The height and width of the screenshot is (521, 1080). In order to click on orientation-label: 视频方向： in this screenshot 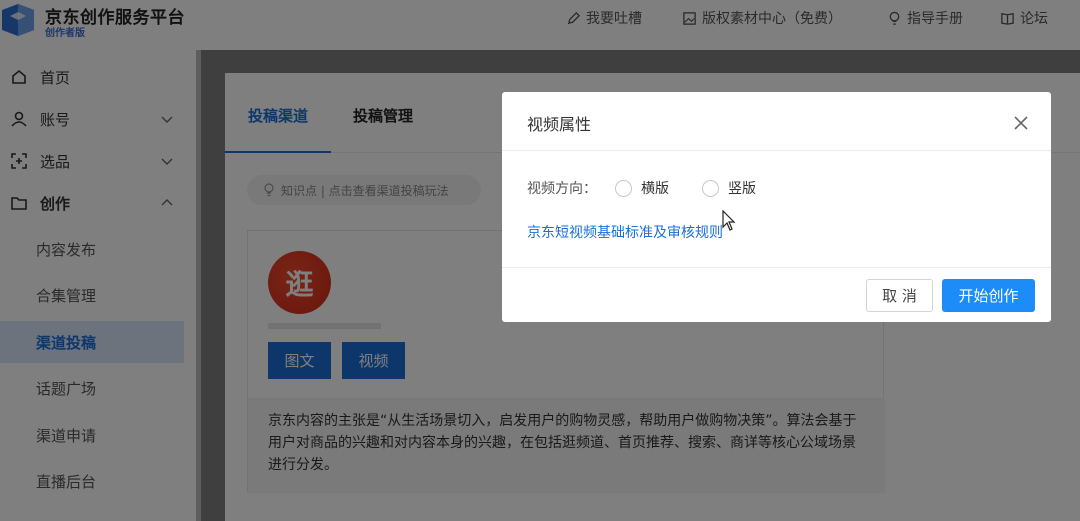, I will do `click(562, 189)`.